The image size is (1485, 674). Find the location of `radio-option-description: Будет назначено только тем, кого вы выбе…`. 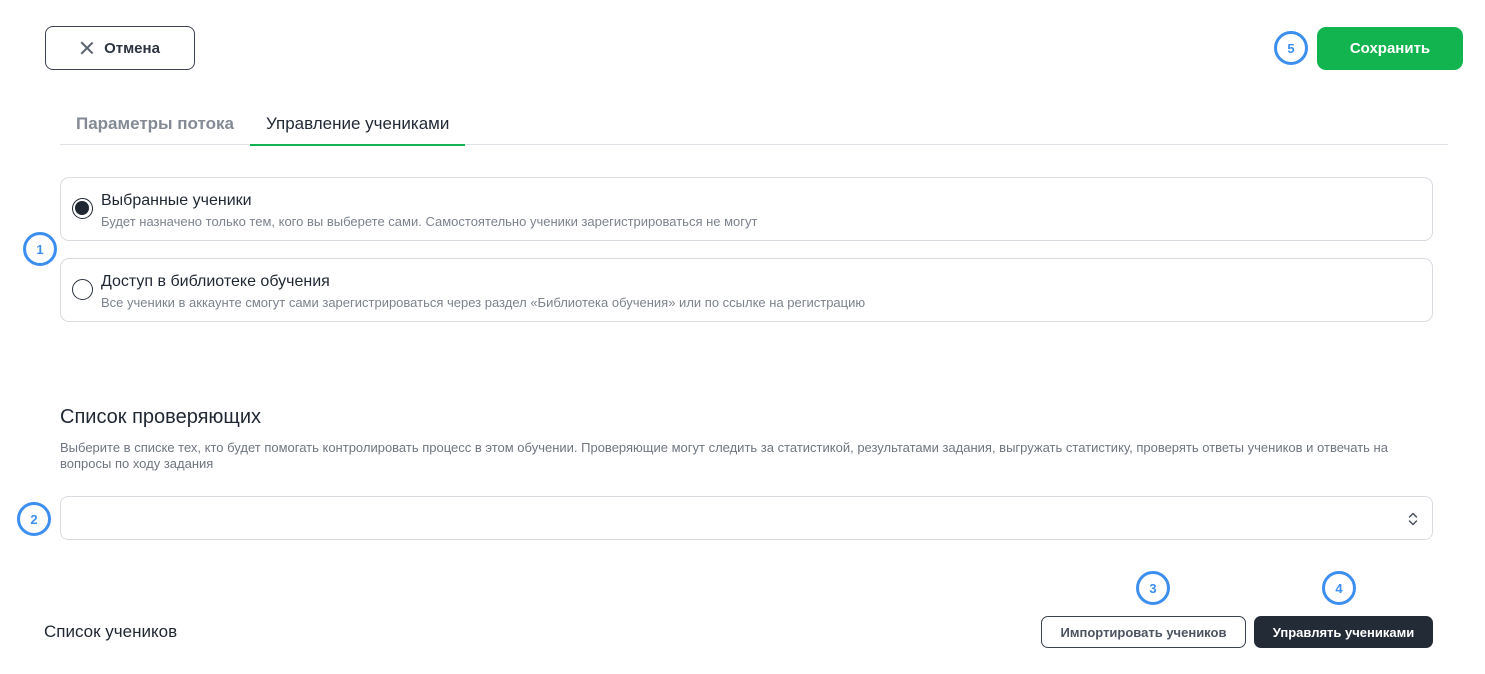

radio-option-description: Будет назначено только тем, кого вы выбе… is located at coordinates (429, 221).